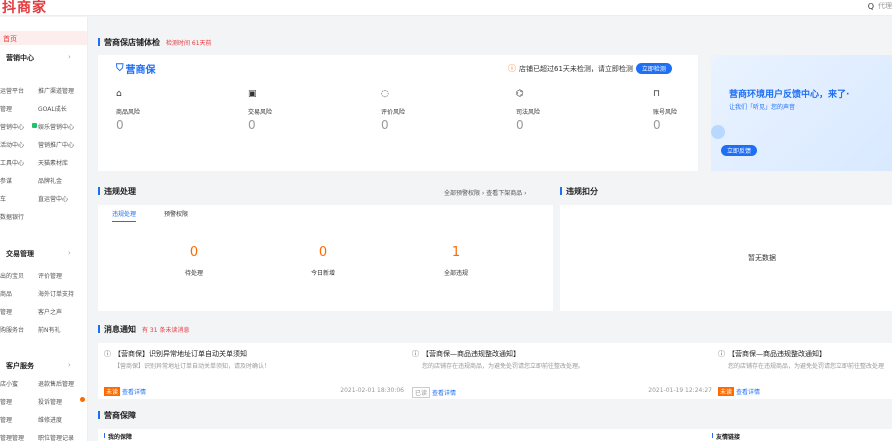 The image size is (892, 441). What do you see at coordinates (528, 112) in the screenshot?
I see `risk-label: 司法风险` at bounding box center [528, 112].